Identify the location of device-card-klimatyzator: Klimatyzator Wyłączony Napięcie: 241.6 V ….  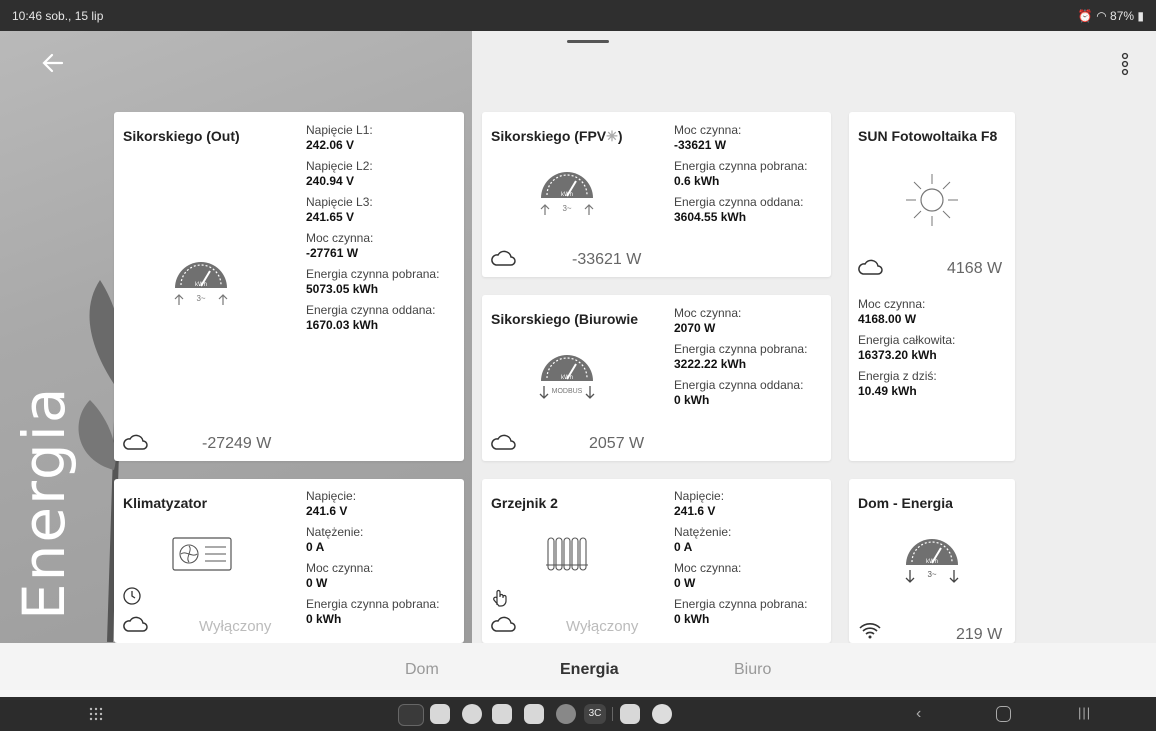
(289, 561).